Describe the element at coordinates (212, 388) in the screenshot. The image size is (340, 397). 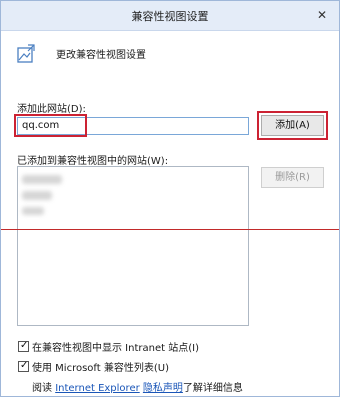
I see `info-suffix: 了解详细信息` at that location.